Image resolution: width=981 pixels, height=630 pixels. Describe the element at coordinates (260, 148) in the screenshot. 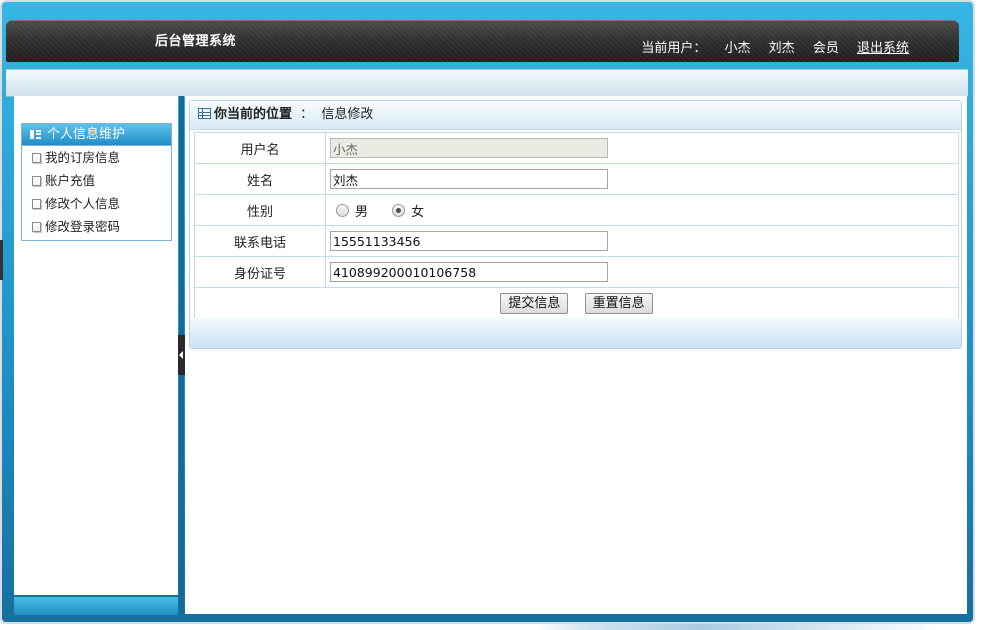

I see `username-label: 用户名` at that location.